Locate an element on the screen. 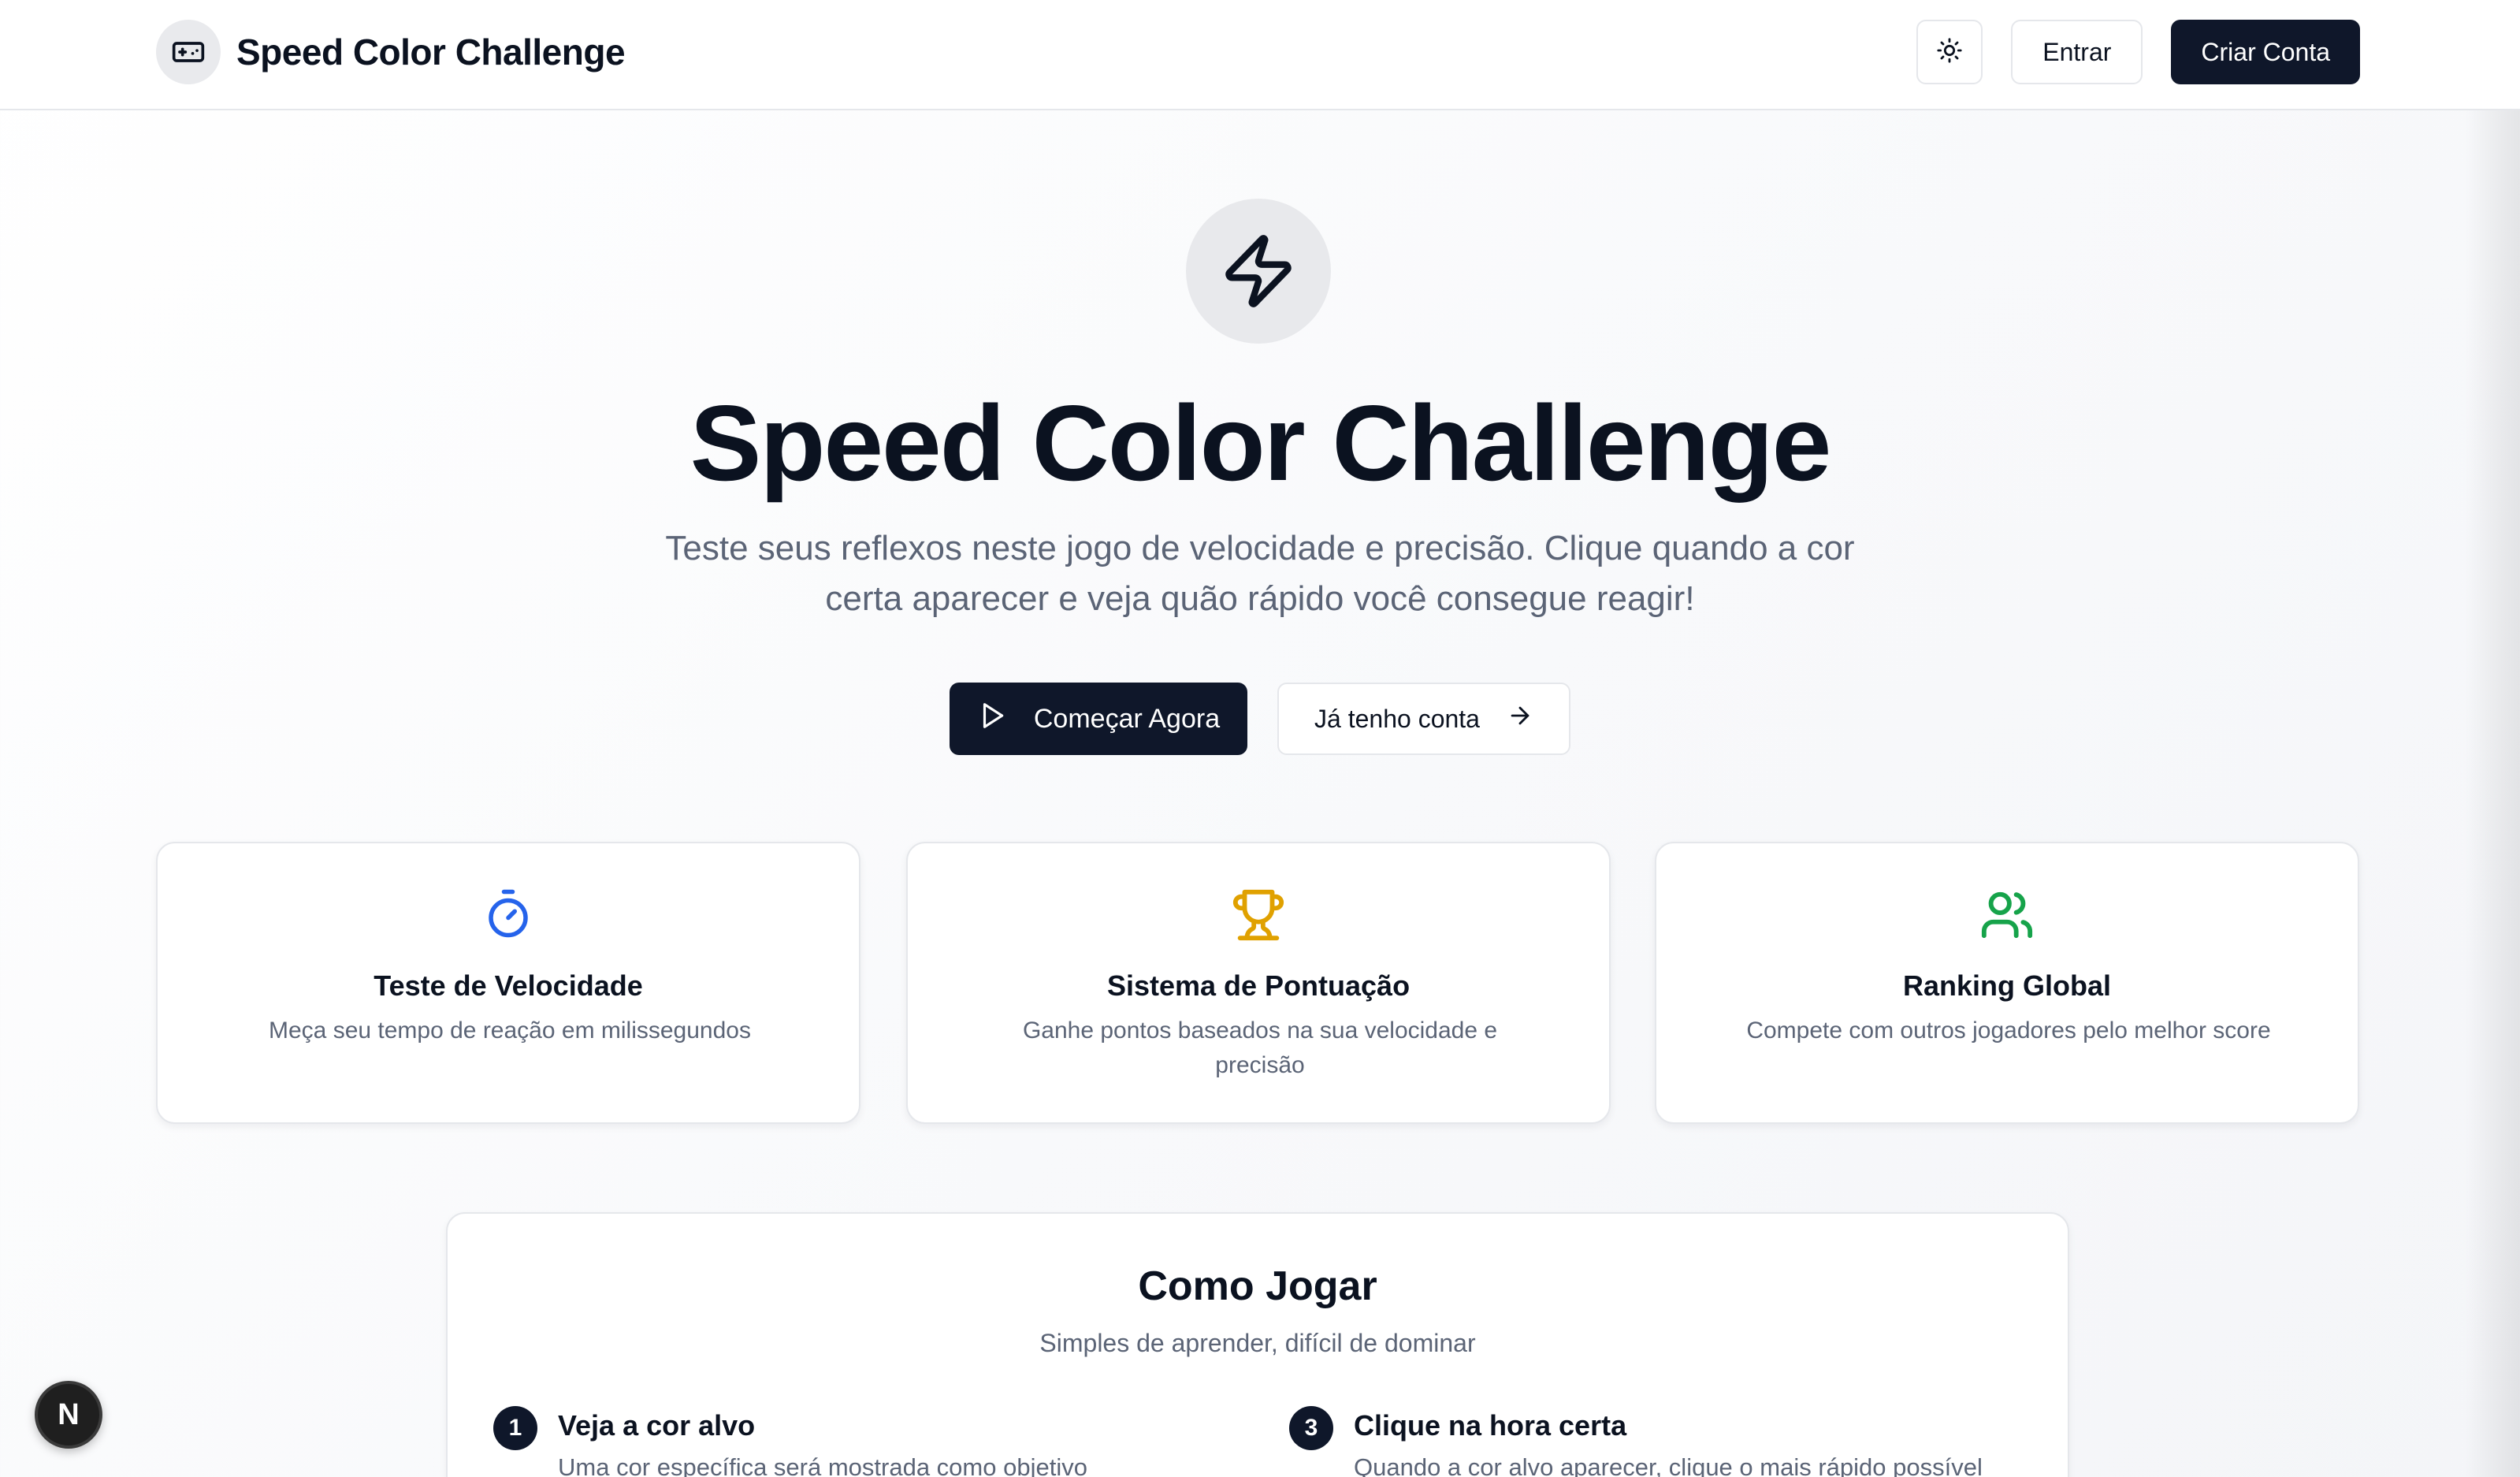  step-title: Veja a cor alvo is located at coordinates (657, 1425).